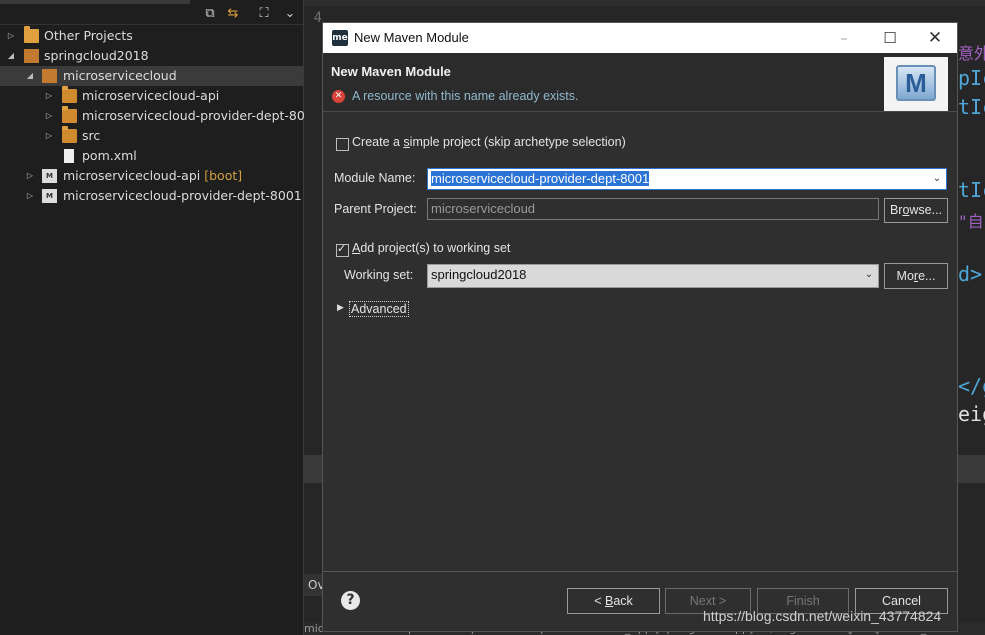 The width and height of the screenshot is (985, 635). Describe the element at coordinates (342, 249) in the screenshot. I see `add-to-working-set-checkbox` at that location.